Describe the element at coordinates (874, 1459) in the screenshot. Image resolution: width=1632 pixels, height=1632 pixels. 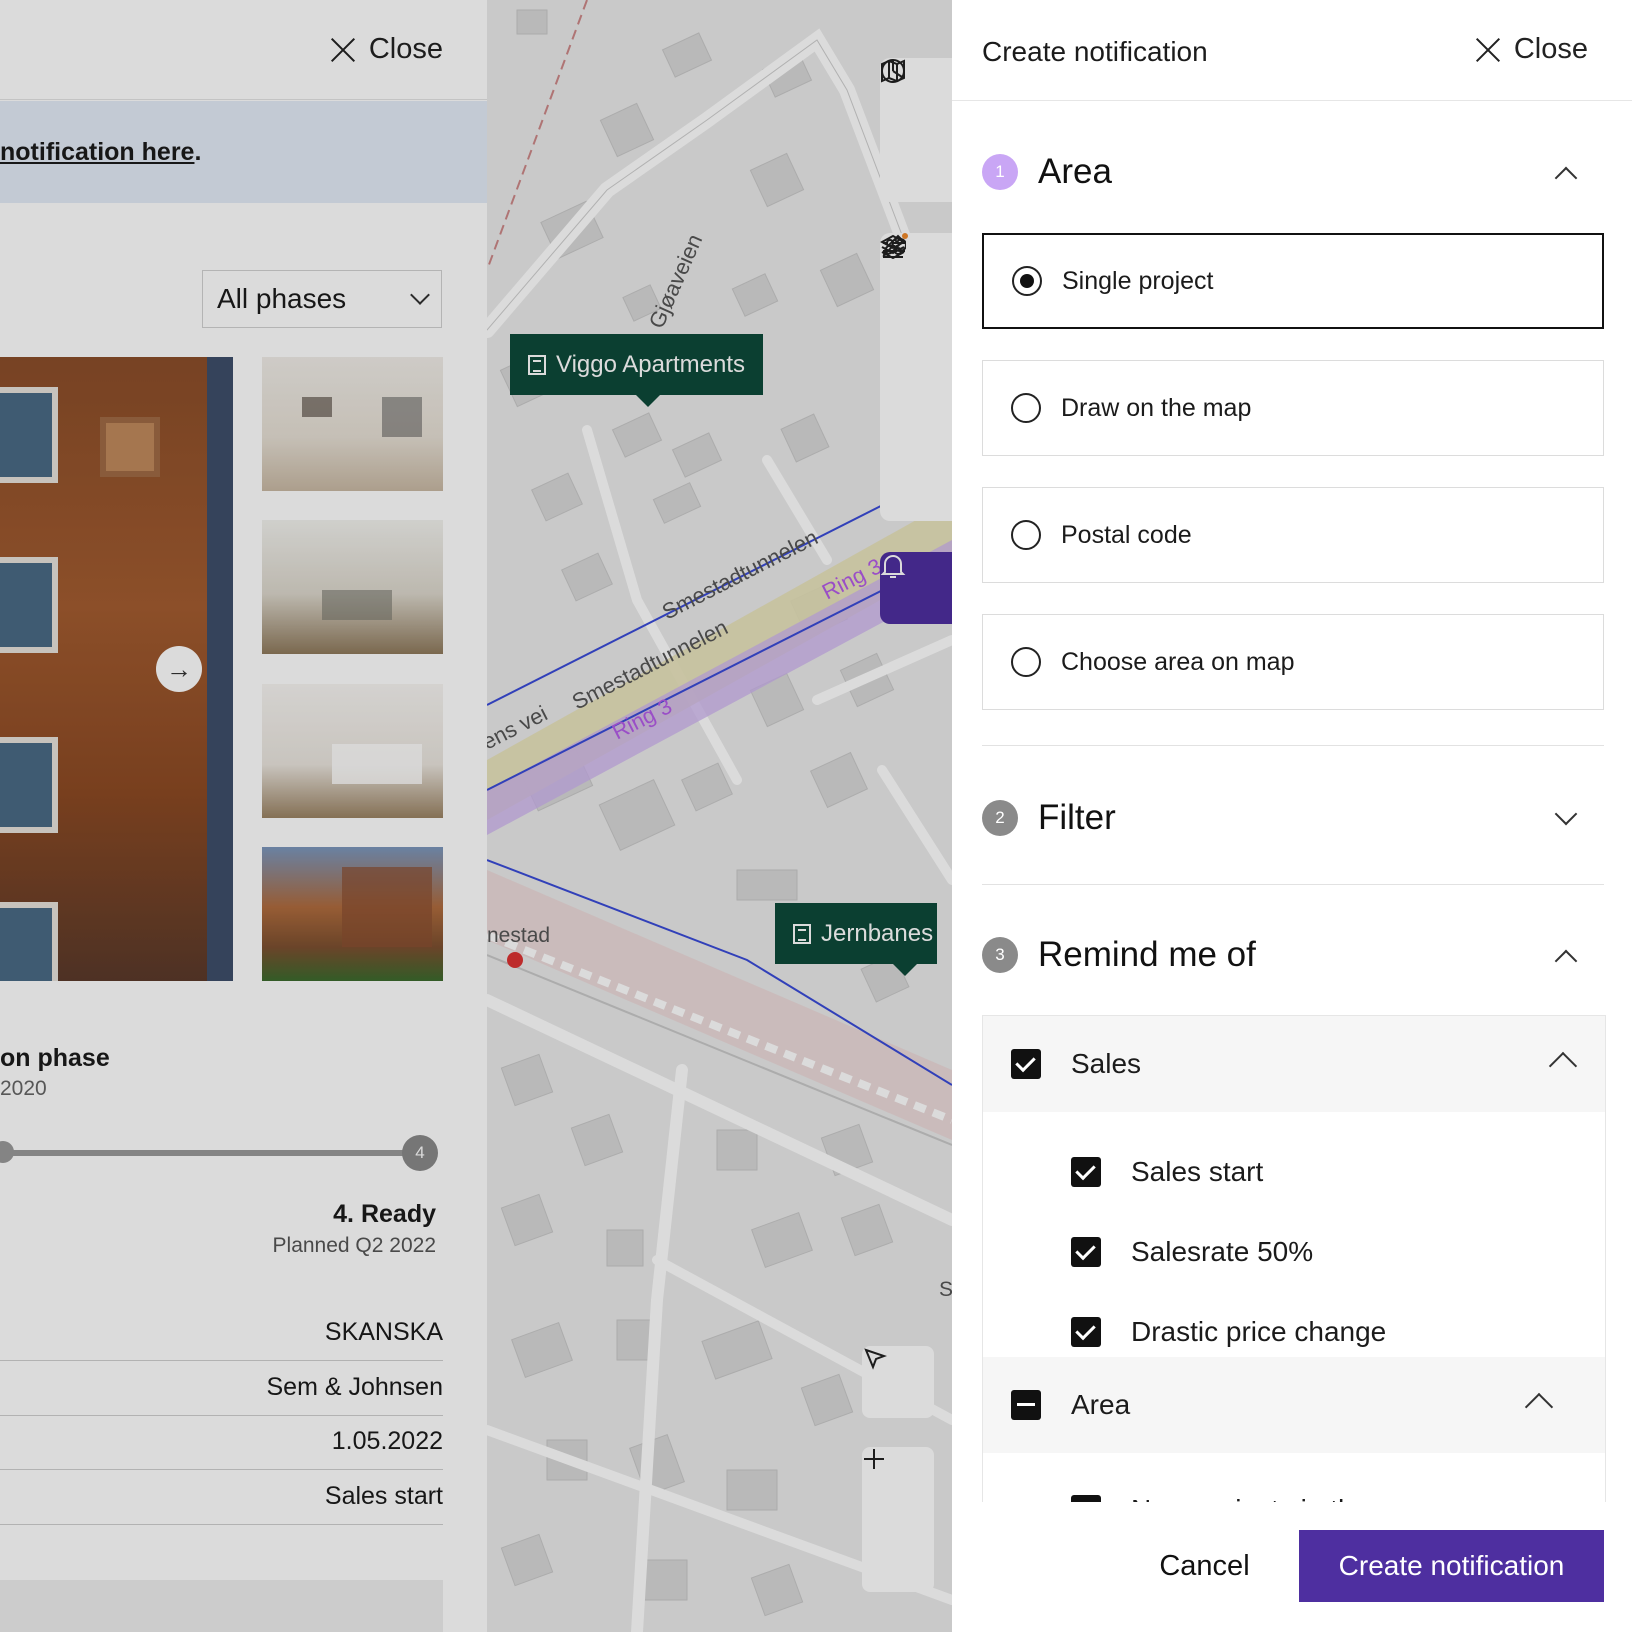
I see `zoom-out-icon` at that location.